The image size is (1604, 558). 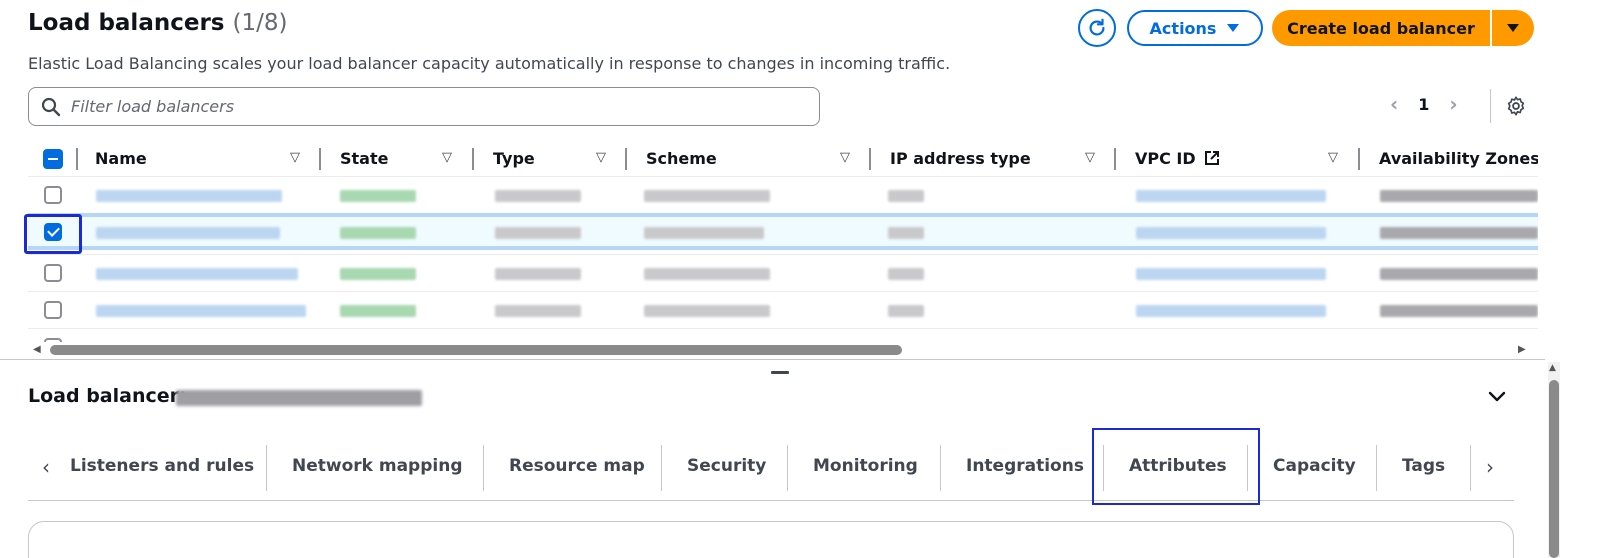 What do you see at coordinates (577, 466) in the screenshot?
I see `tab-resource-map: Resource map` at bounding box center [577, 466].